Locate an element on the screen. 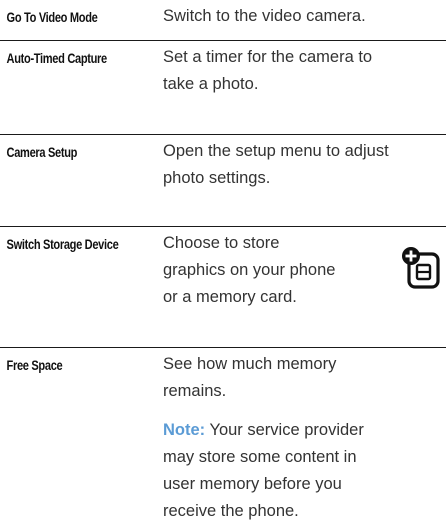 This screenshot has height=525, width=446. option-label: Switch Storage Device is located at coordinates (62, 244).